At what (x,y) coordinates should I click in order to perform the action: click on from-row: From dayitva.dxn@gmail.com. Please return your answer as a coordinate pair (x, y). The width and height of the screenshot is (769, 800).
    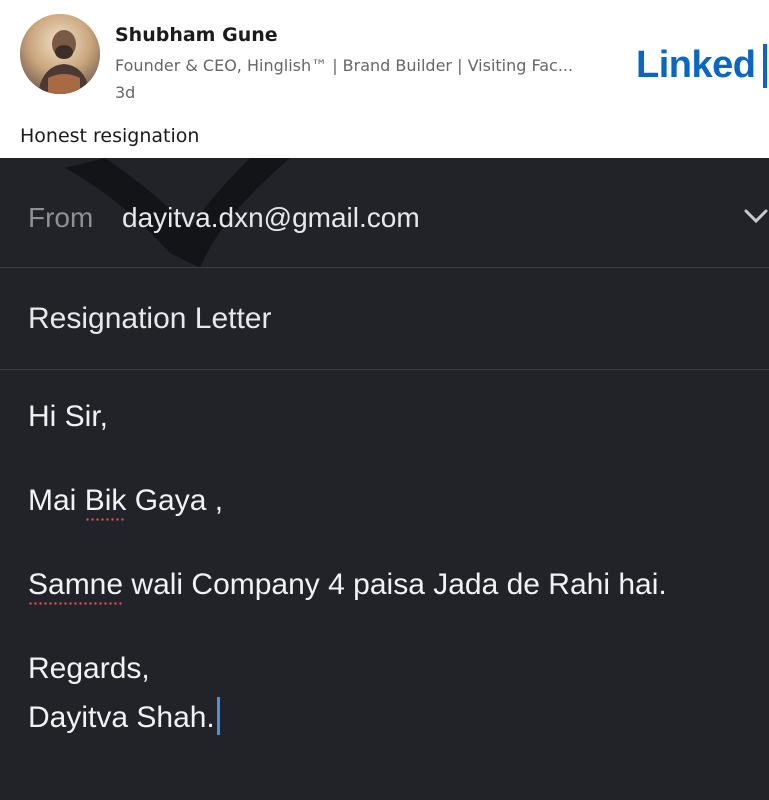
    Looking at the image, I should click on (384, 213).